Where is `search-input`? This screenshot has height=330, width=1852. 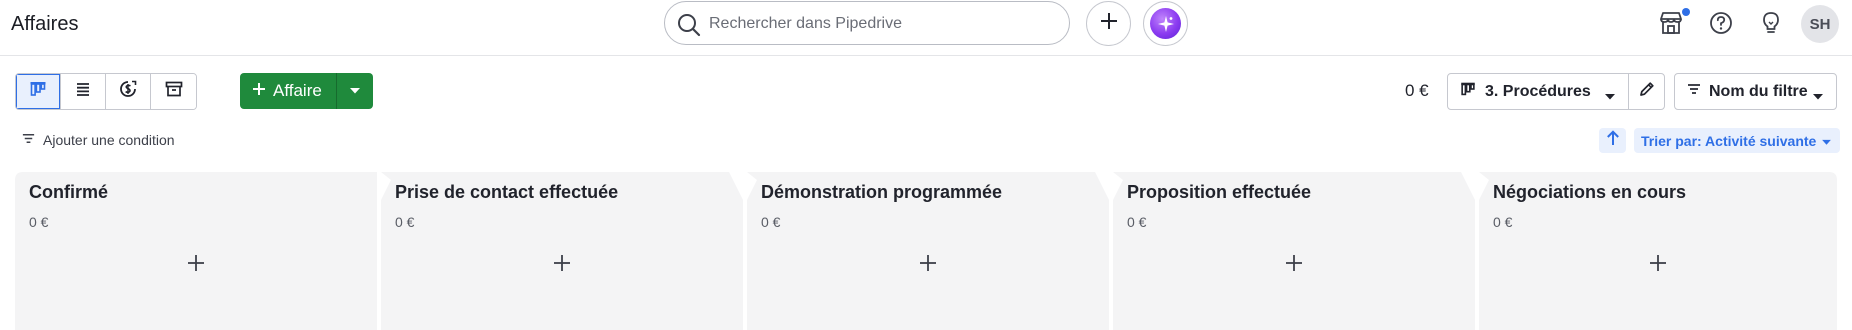 search-input is located at coordinates (884, 24).